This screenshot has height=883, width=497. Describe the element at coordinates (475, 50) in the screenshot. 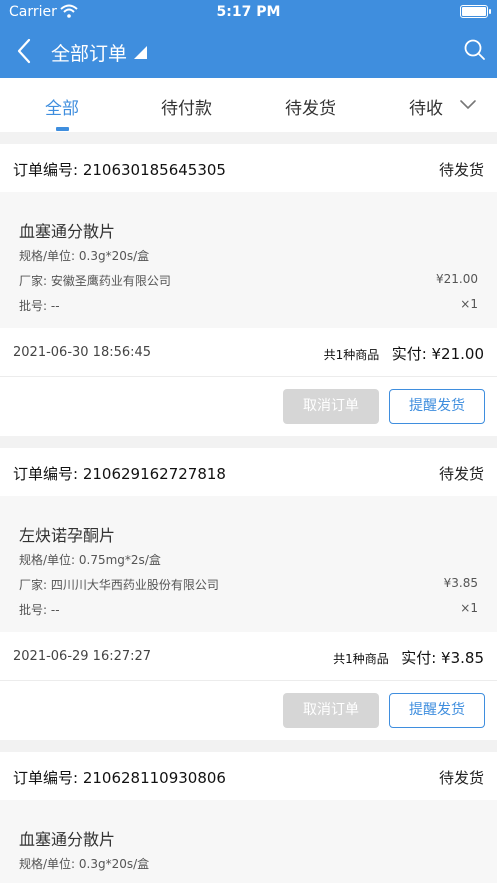

I see `search-icon` at that location.